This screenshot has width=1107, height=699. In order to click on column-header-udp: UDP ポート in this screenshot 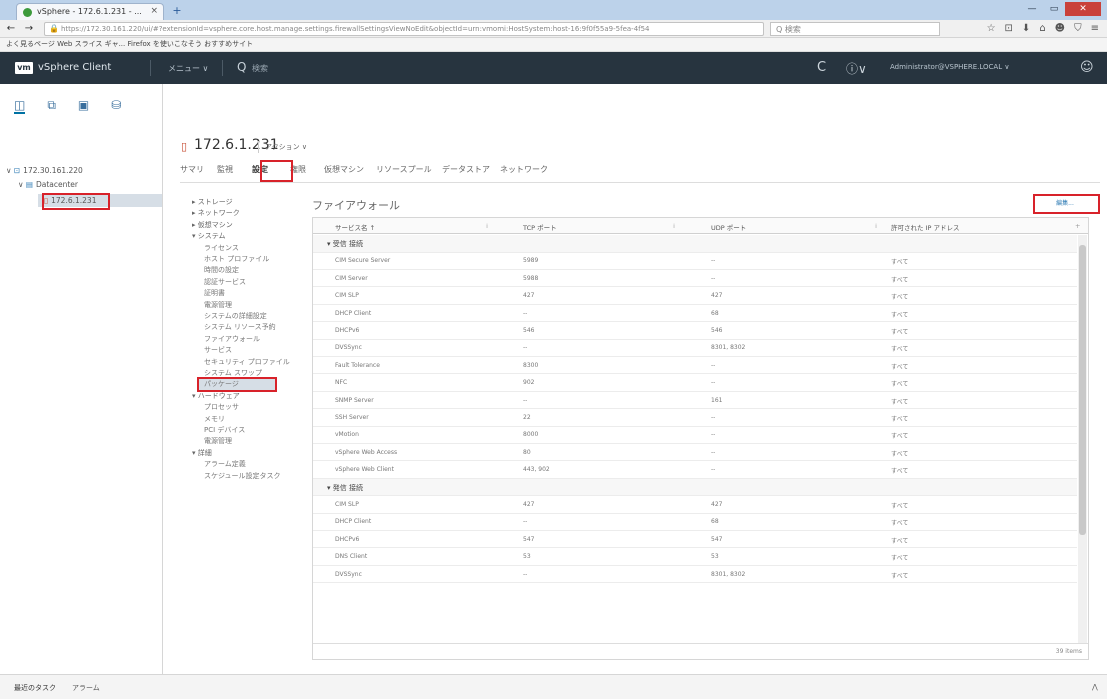, I will do `click(728, 227)`.